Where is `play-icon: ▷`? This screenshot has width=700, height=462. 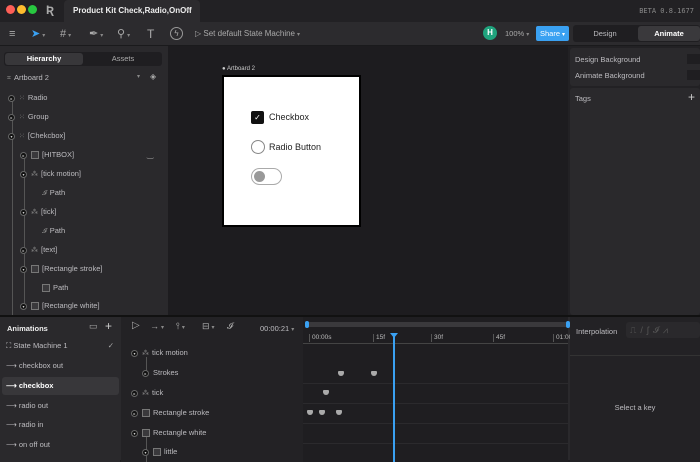 play-icon: ▷ is located at coordinates (136, 325).